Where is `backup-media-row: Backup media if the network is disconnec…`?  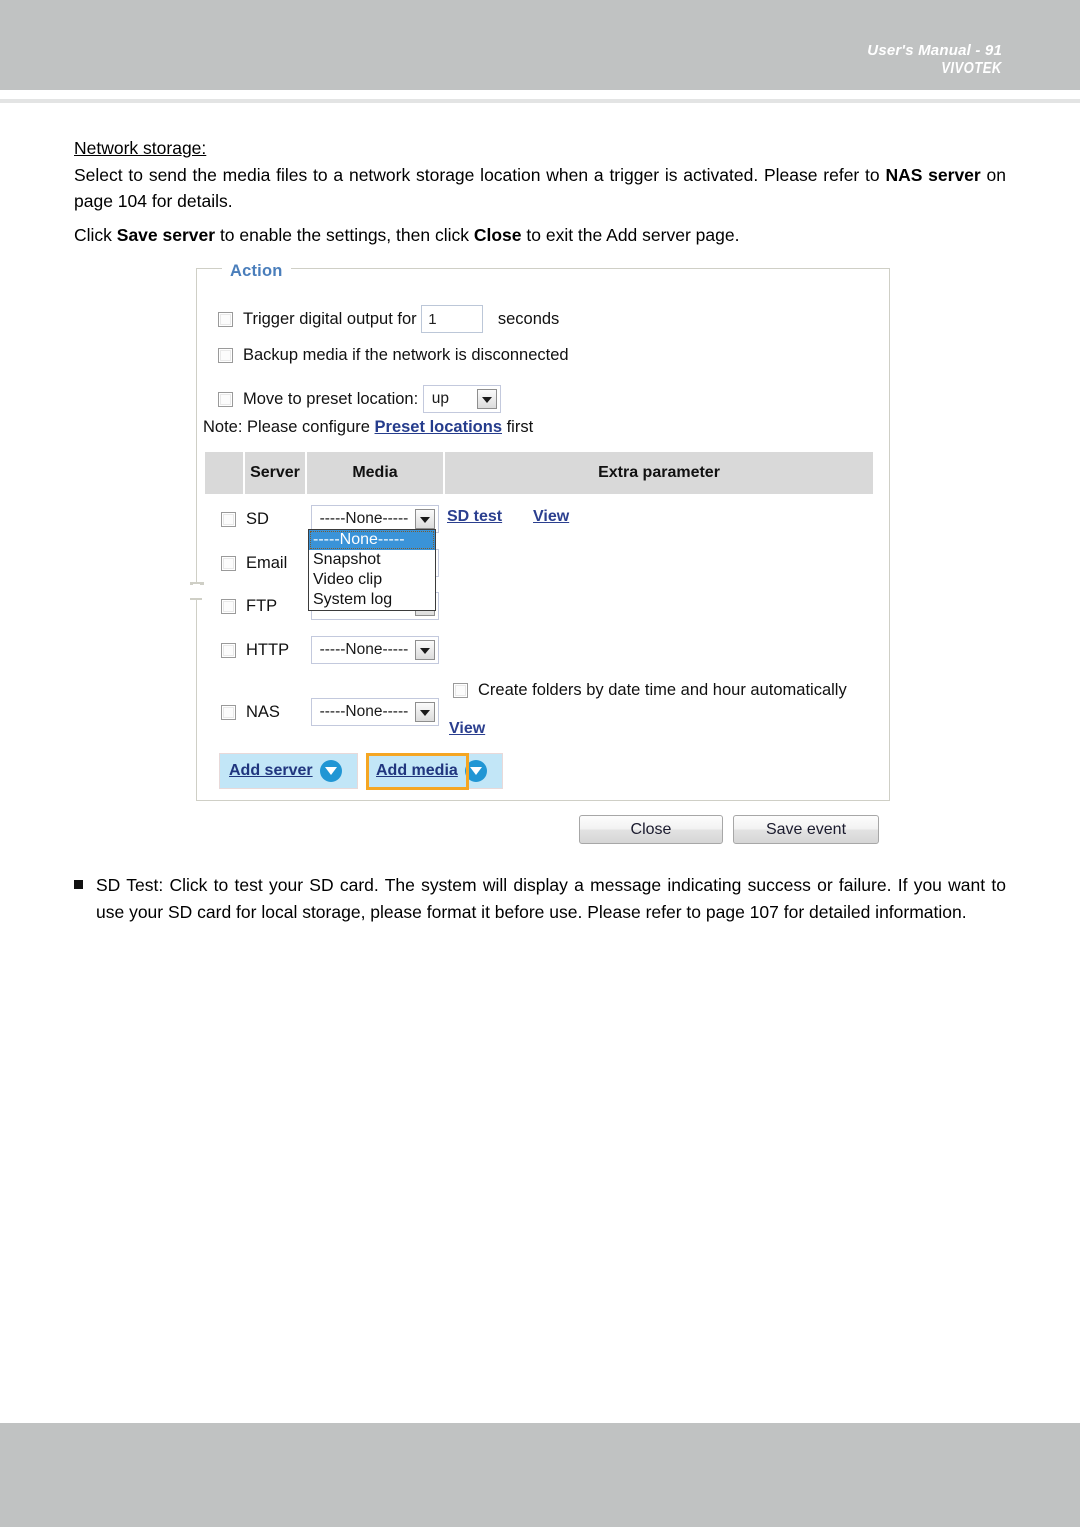
backup-media-row: Backup media if the network is disconnec… is located at coordinates (393, 355).